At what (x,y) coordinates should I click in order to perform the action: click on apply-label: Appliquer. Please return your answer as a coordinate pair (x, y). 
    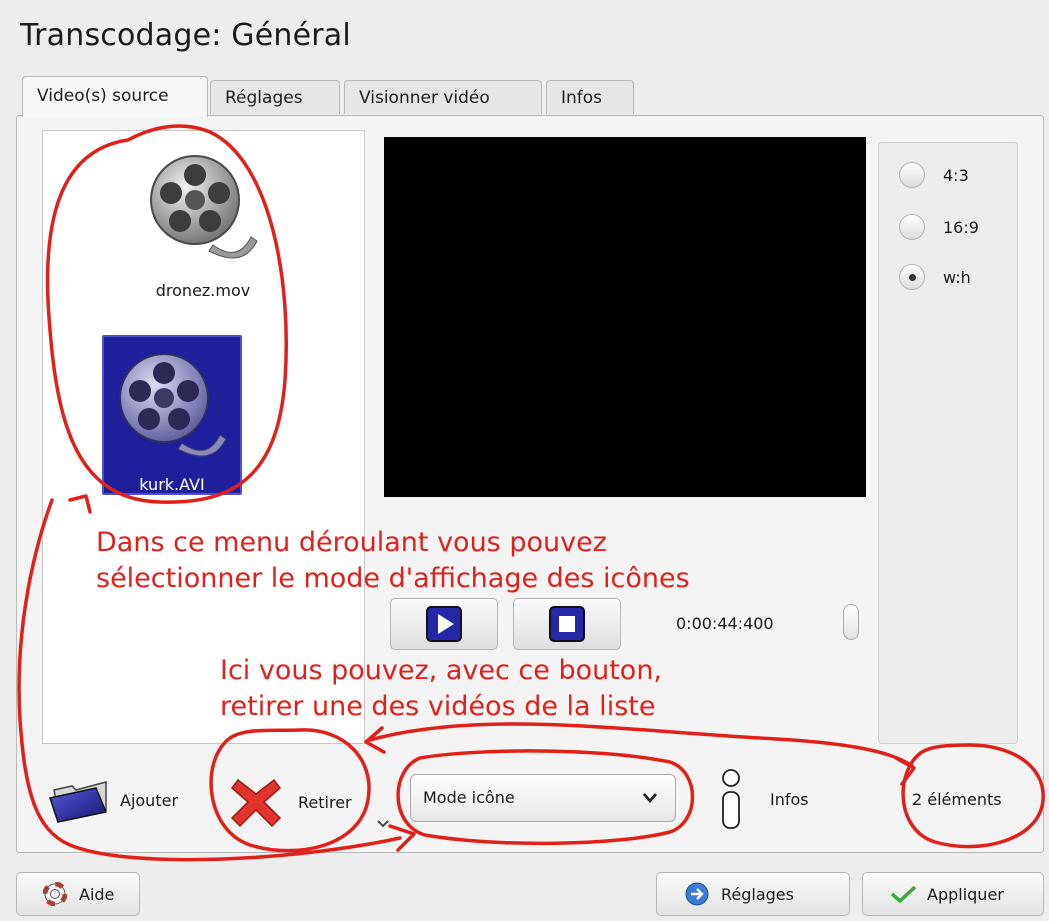
    Looking at the image, I should click on (965, 894).